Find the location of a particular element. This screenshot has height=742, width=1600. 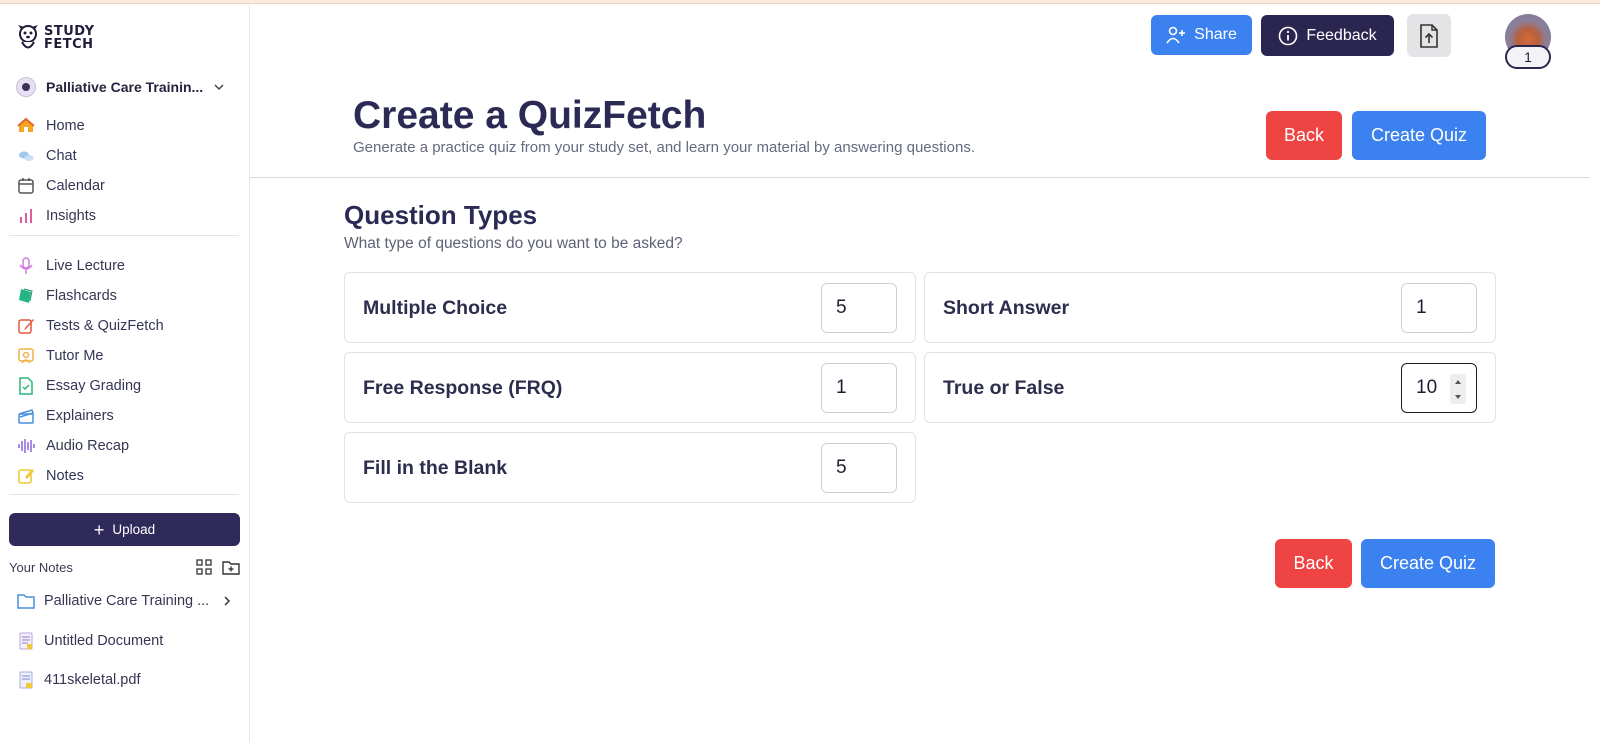

nav-label: Insights is located at coordinates (71, 216).